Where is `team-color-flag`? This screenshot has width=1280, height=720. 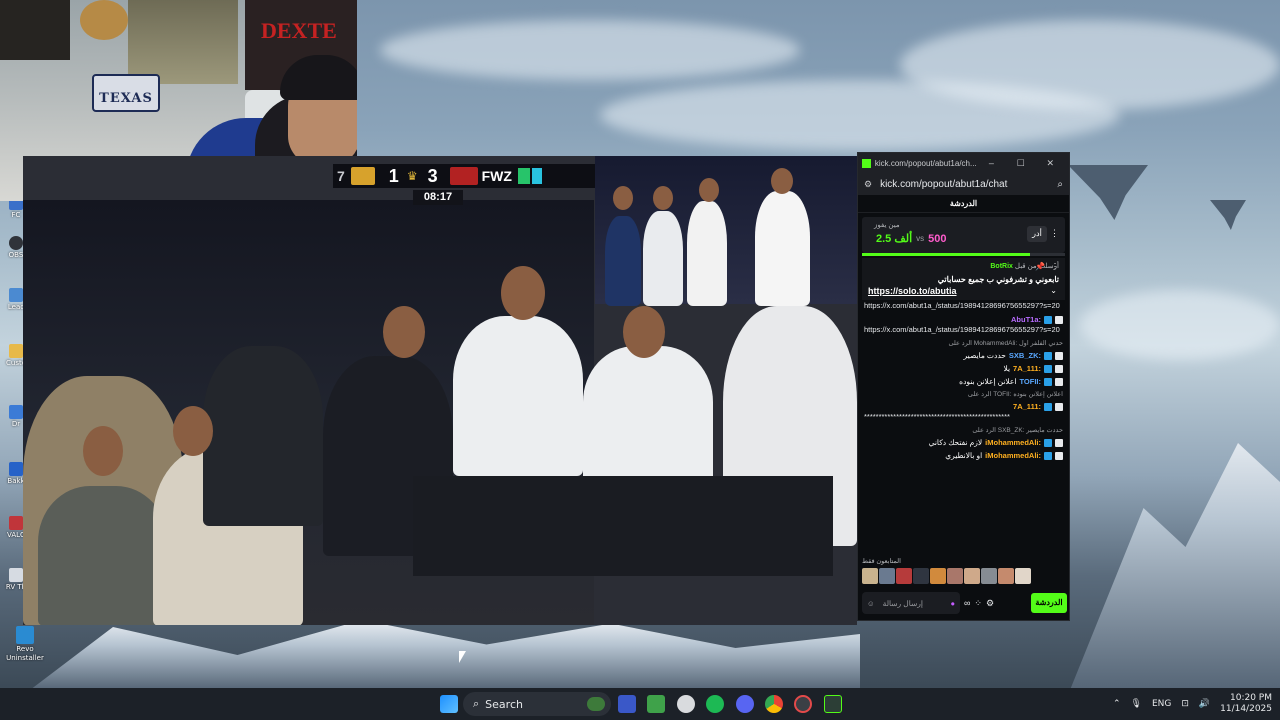 team-color-flag is located at coordinates (536, 176).